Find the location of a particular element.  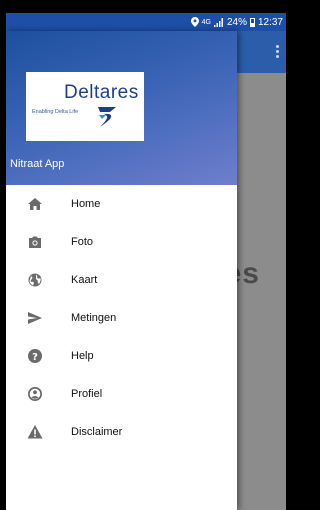

warning-icon is located at coordinates (35, 432).